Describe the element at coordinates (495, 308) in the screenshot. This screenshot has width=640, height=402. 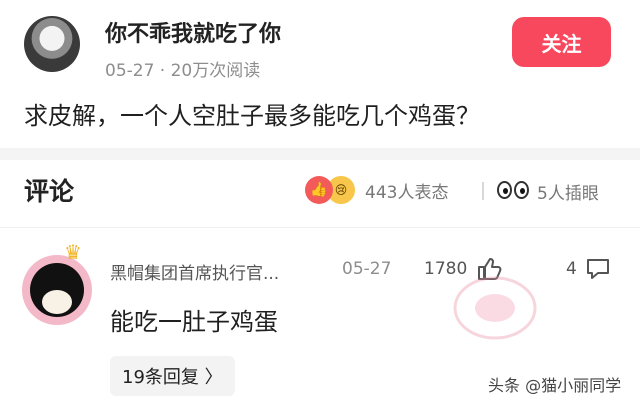
I see `stamp-decoration` at that location.